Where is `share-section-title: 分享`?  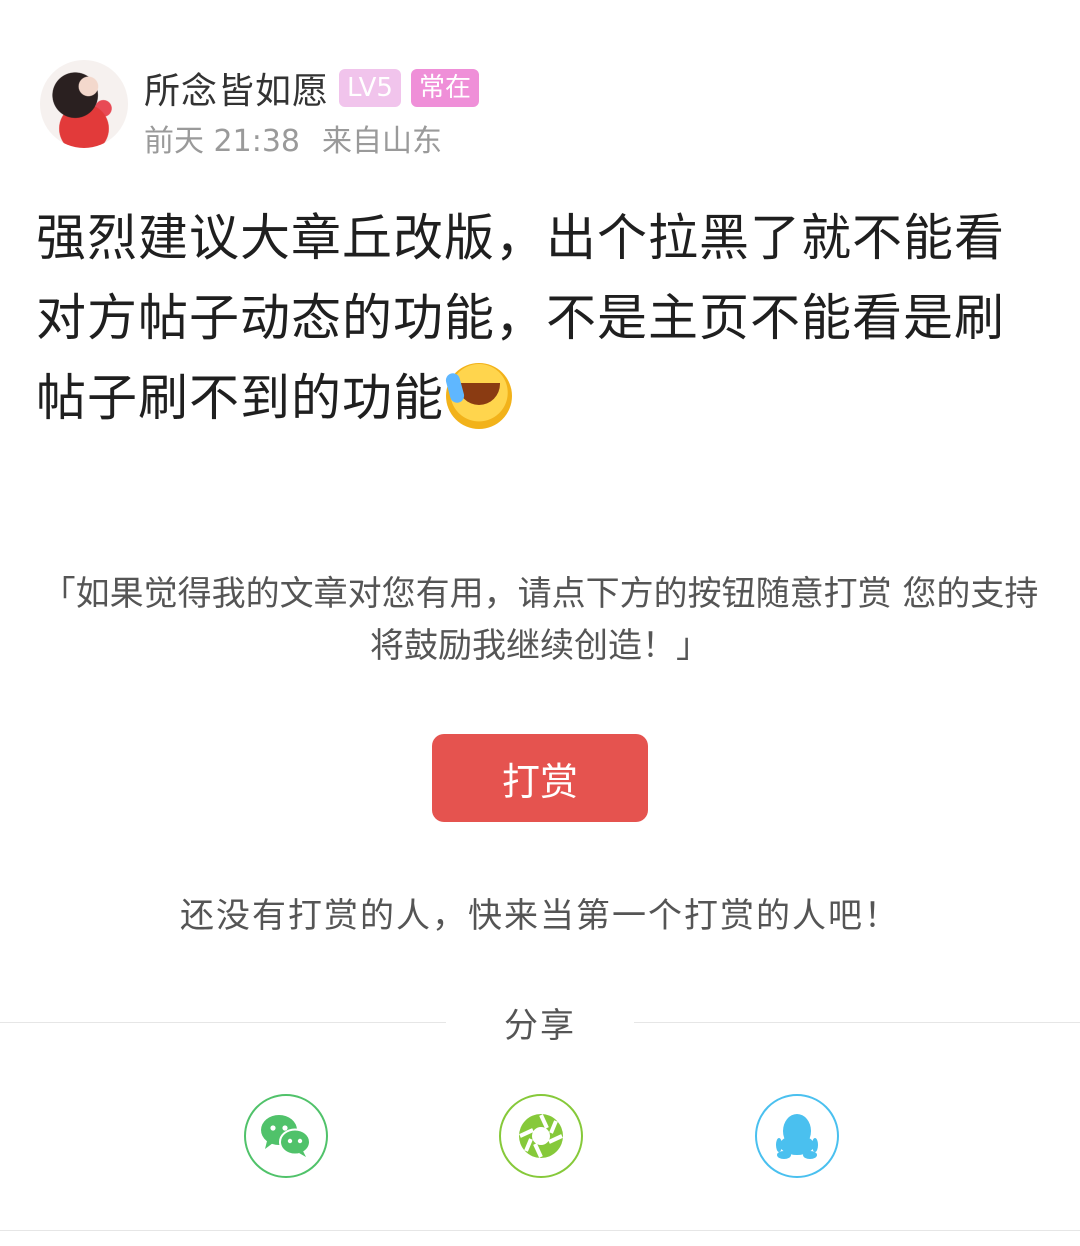 share-section-title: 分享 is located at coordinates (540, 1023).